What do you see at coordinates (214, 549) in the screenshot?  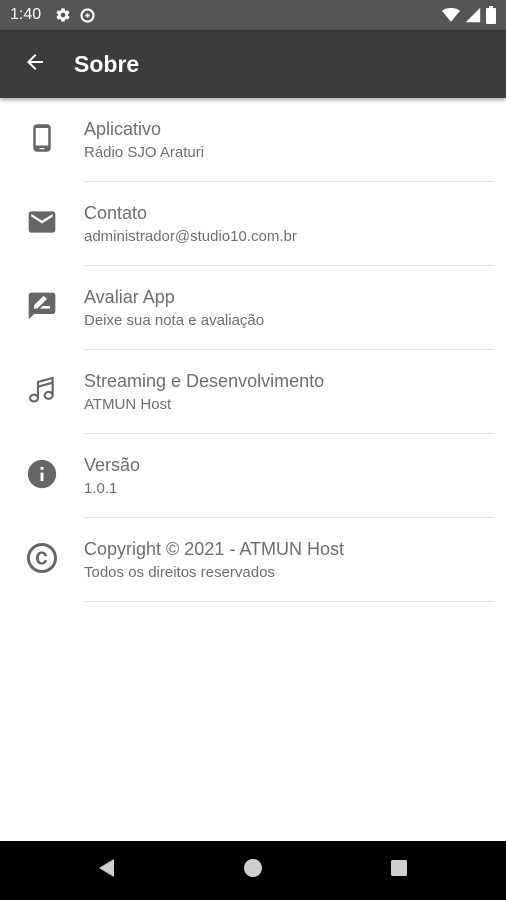 I see `item-title: Copyright © 2021 - ATMUN Host` at bounding box center [214, 549].